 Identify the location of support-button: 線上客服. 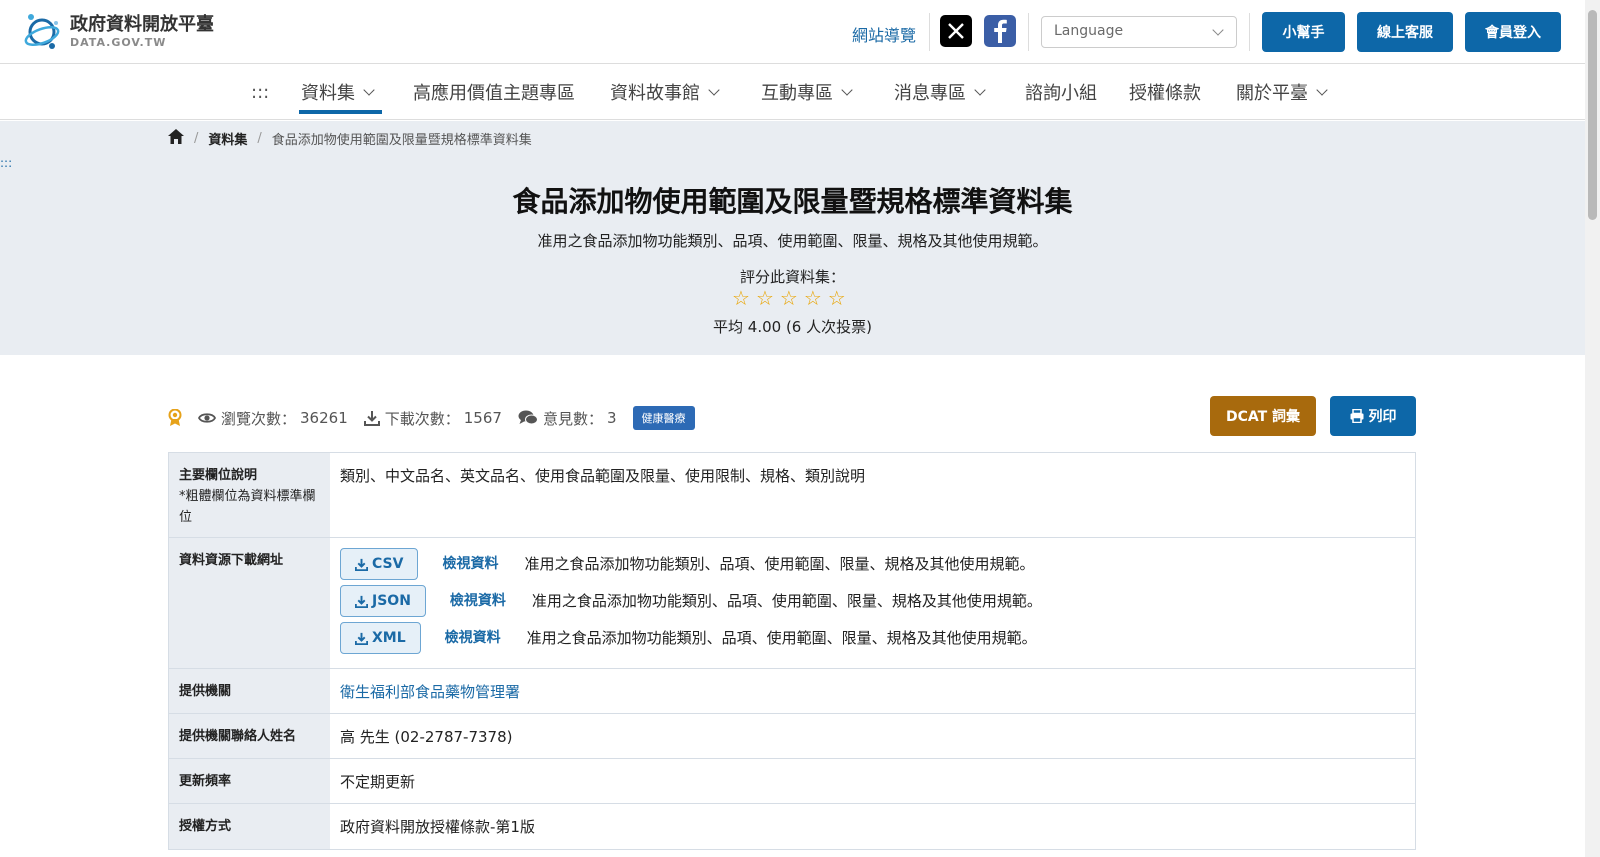
(1405, 32).